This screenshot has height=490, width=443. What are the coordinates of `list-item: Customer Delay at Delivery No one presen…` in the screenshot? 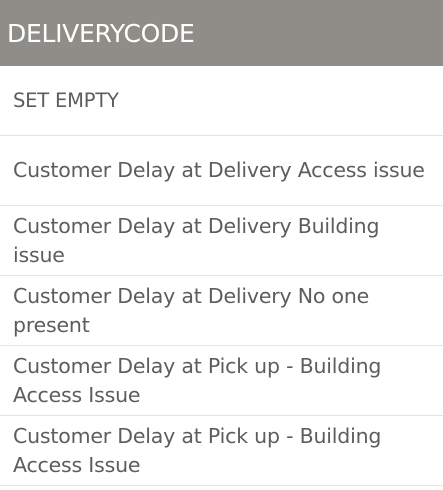 It's located at (221, 311).